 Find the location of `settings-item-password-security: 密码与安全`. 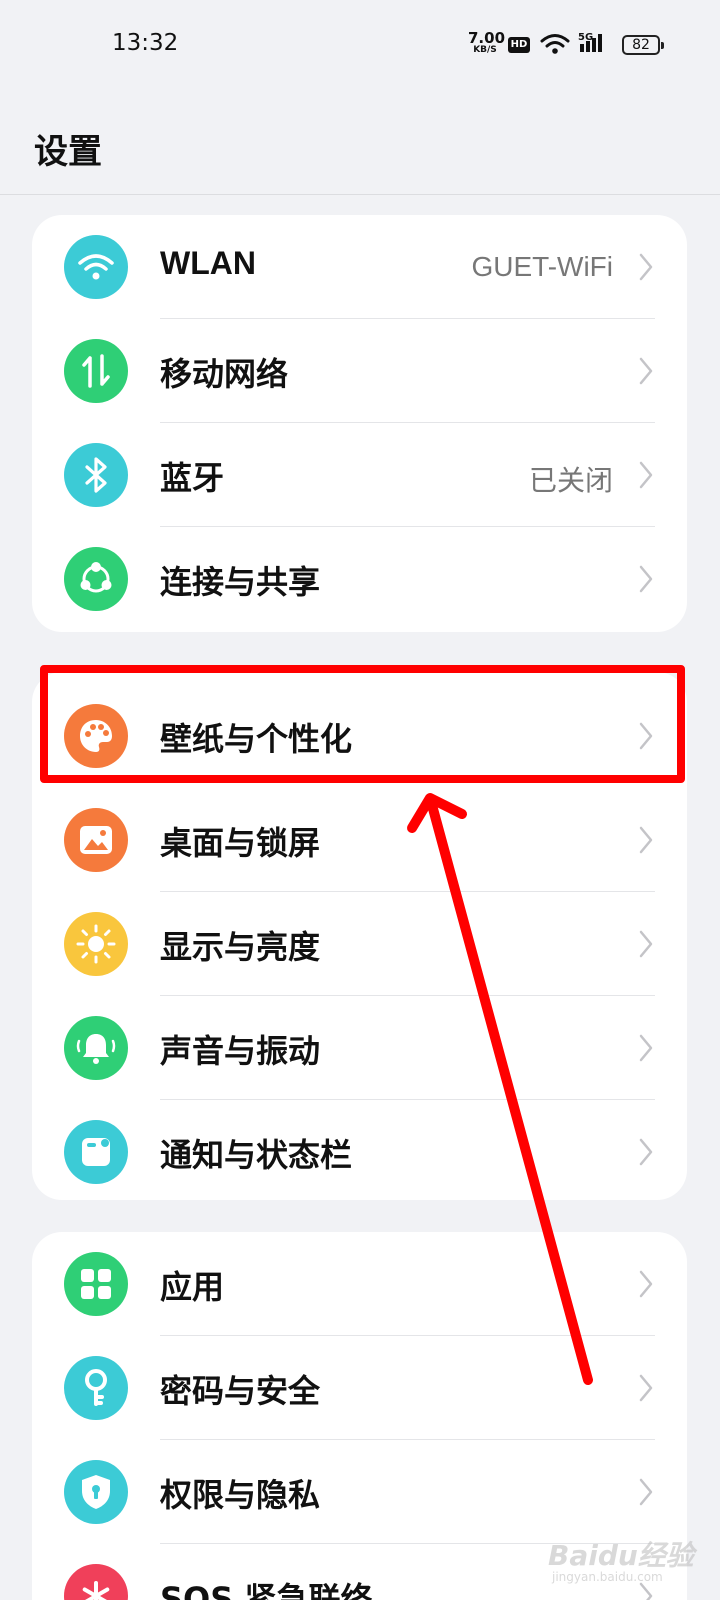

settings-item-password-security: 密码与安全 is located at coordinates (359, 1388).